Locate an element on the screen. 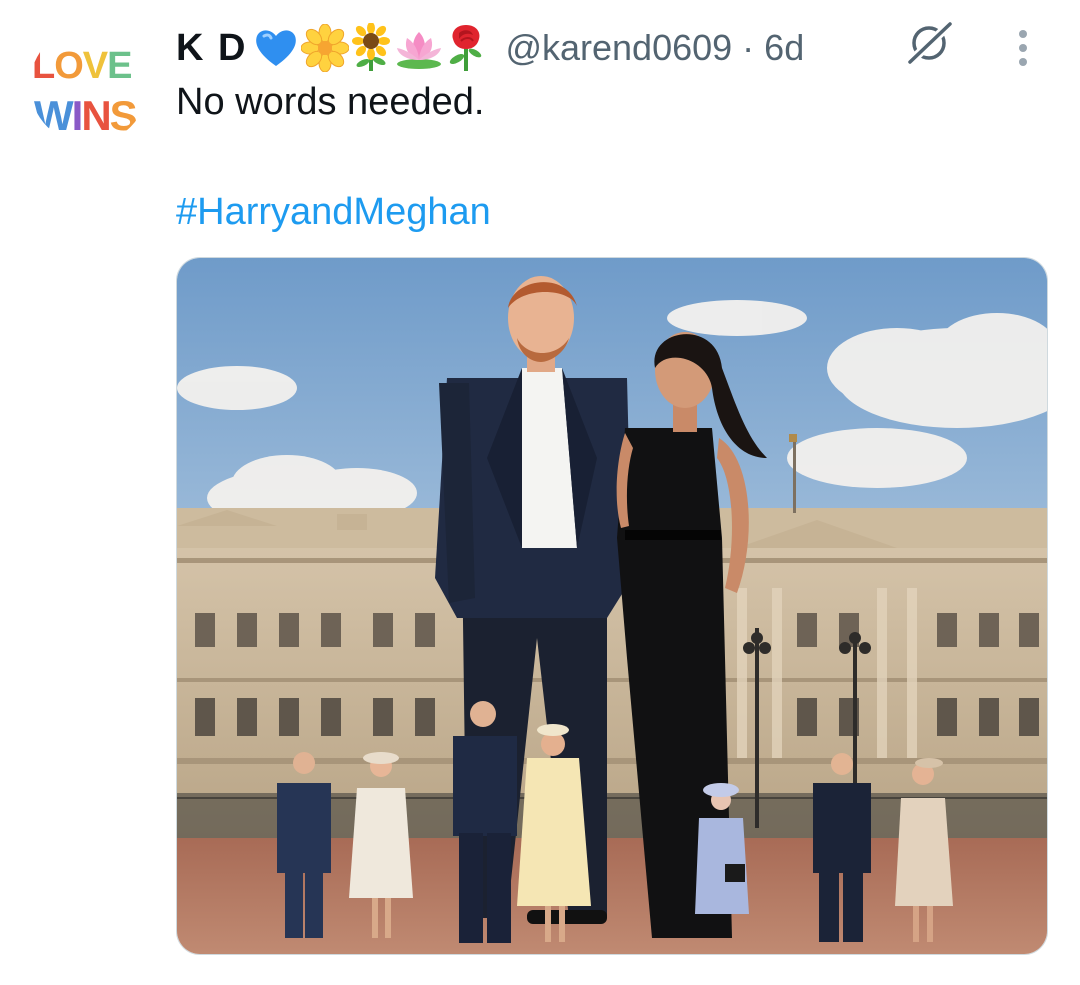 This screenshot has width=1080, height=985. more-options-icon is located at coordinates (1023, 48).